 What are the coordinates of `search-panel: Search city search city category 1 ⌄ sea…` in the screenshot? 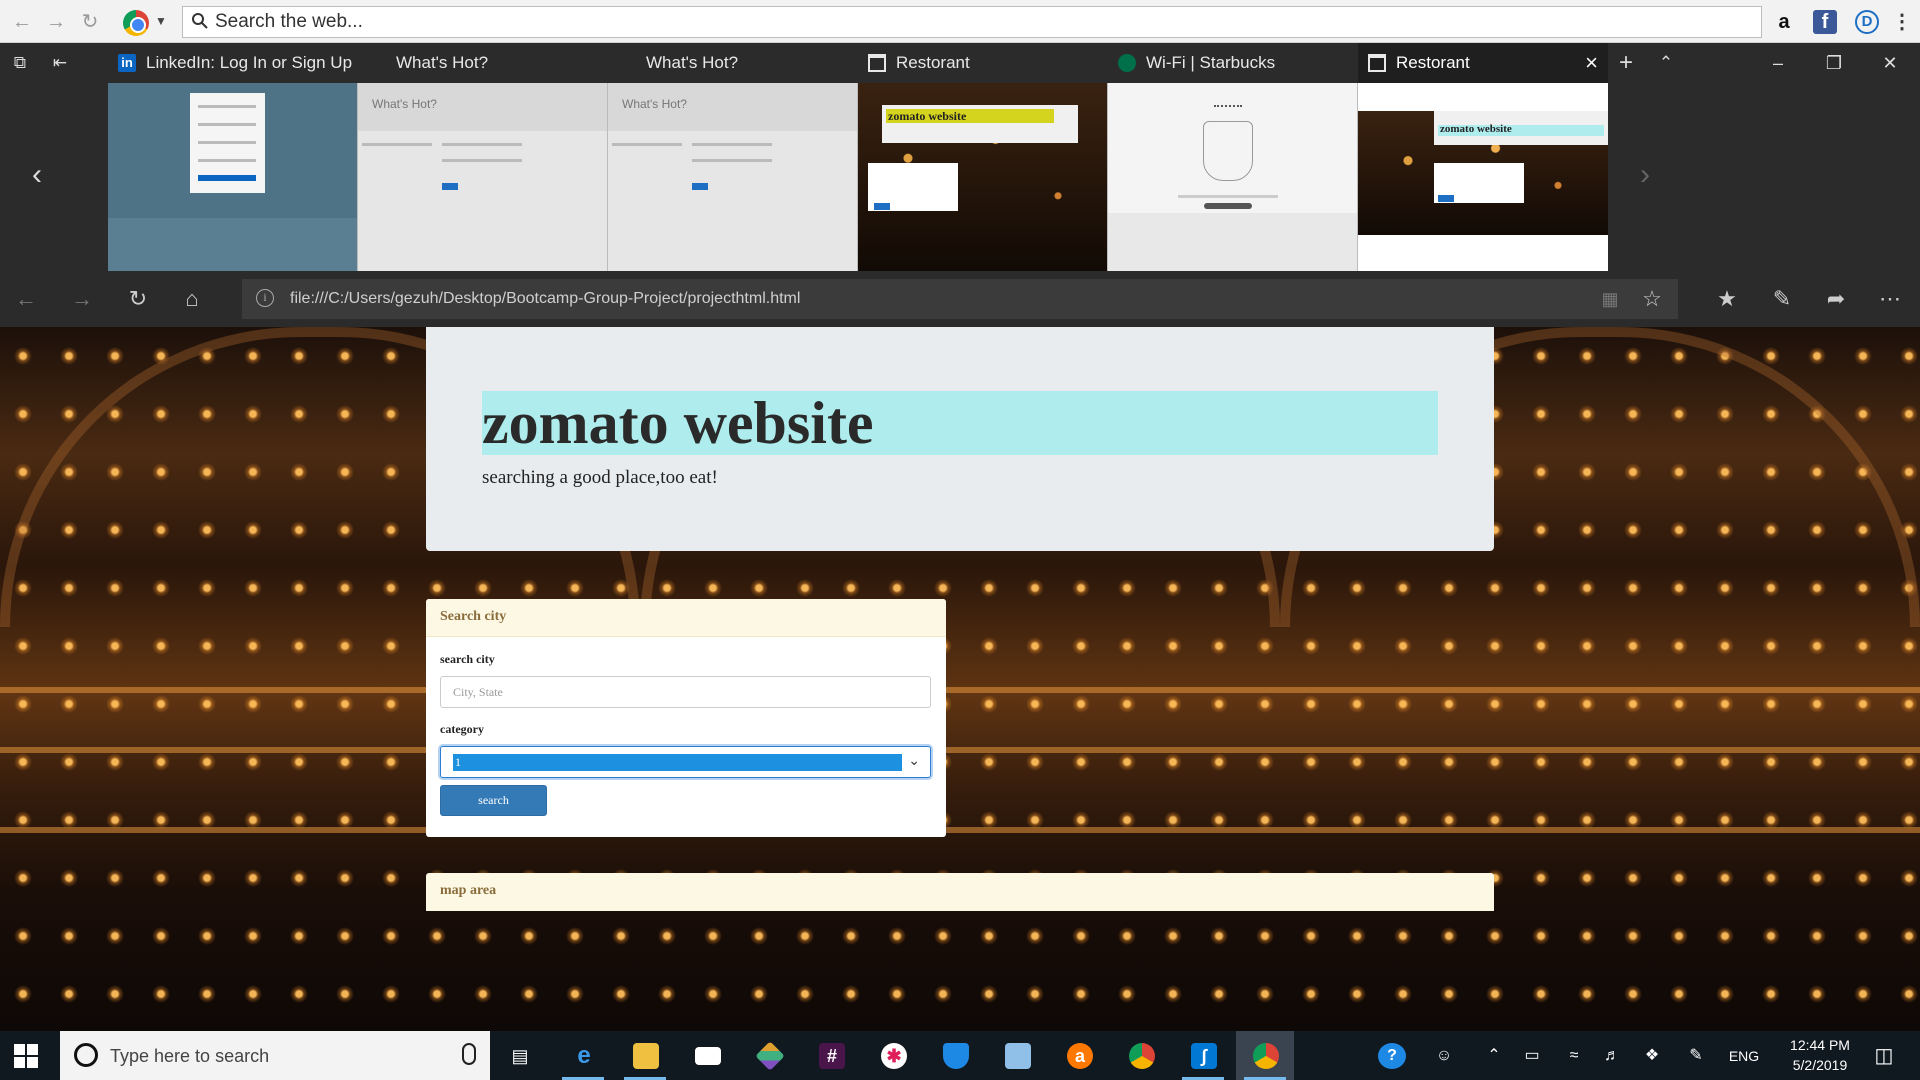 It's located at (686, 718).